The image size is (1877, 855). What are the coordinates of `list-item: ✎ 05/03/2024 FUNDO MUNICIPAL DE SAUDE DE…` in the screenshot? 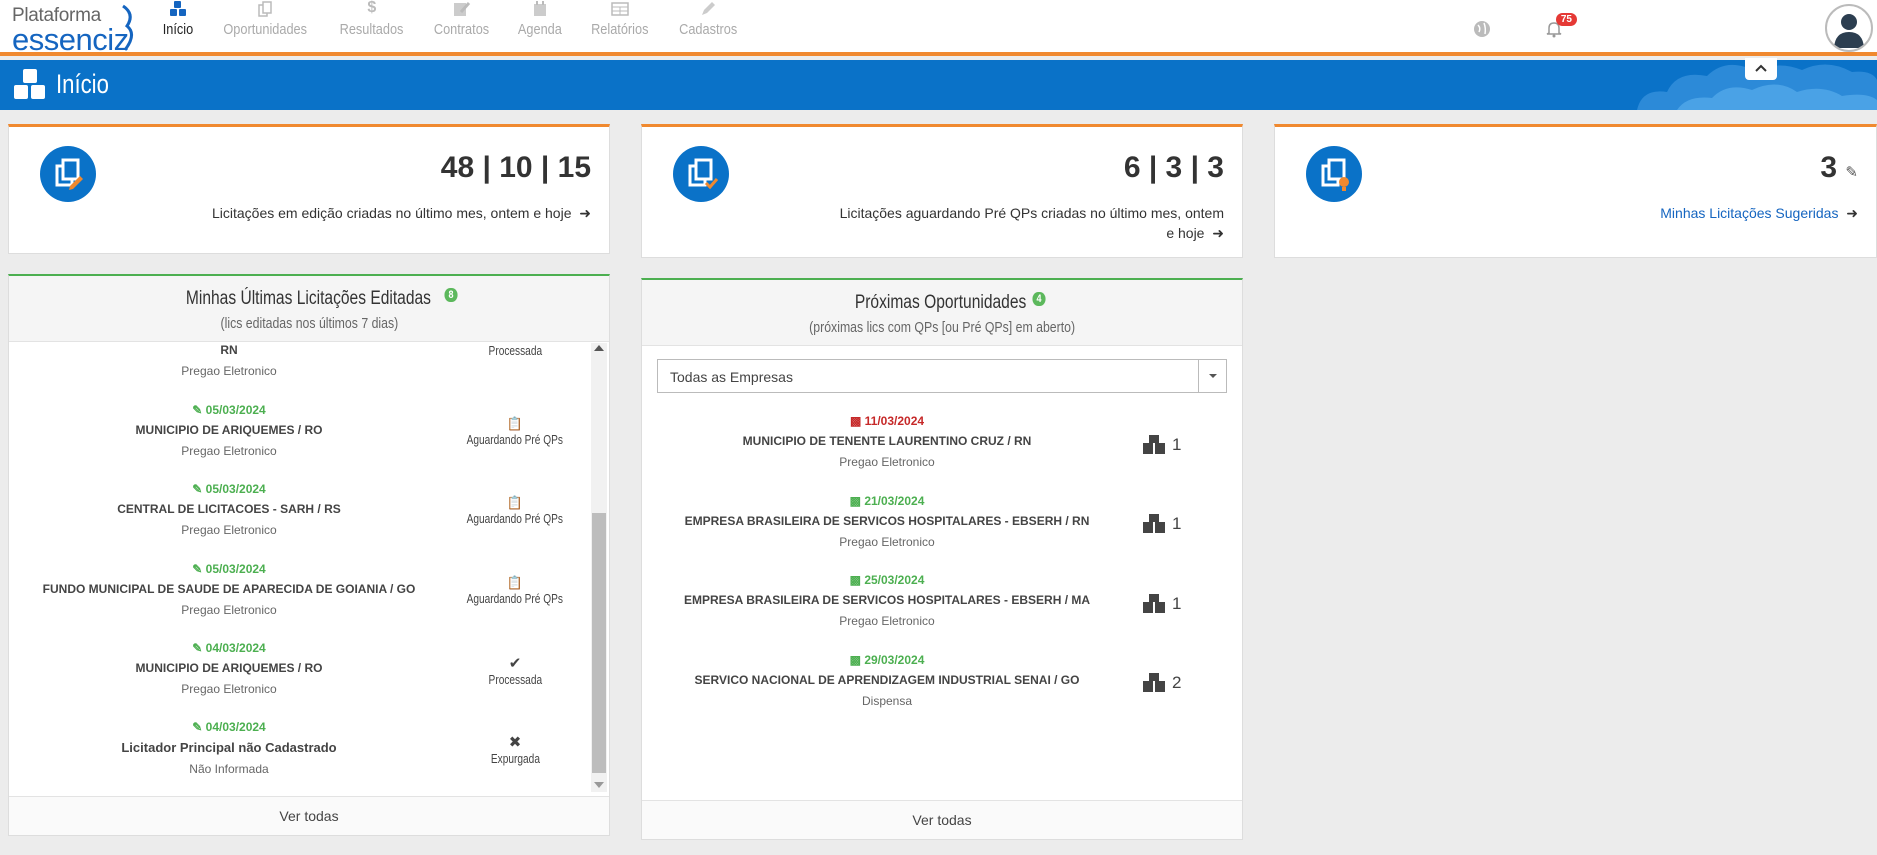 It's located at (229, 589).